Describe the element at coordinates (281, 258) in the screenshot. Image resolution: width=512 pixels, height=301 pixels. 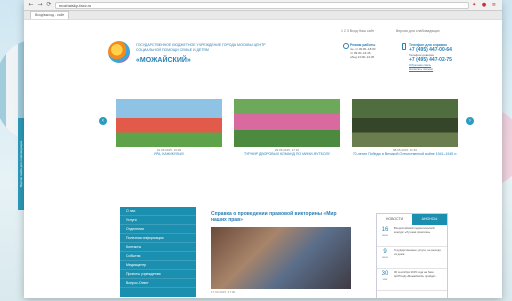
I see `article-photo` at that location.